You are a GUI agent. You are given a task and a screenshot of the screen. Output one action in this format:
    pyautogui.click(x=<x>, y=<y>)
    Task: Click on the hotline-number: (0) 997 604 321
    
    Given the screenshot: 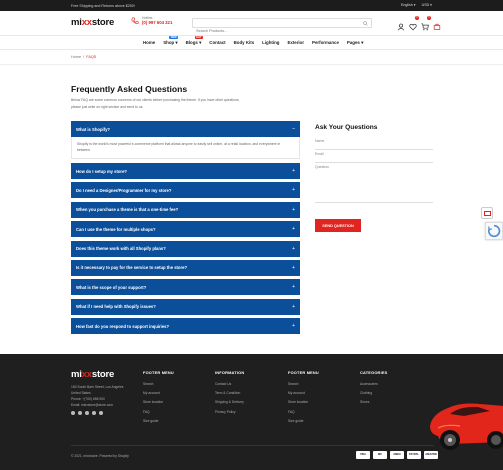 What is the action you would take?
    pyautogui.click(x=157, y=23)
    